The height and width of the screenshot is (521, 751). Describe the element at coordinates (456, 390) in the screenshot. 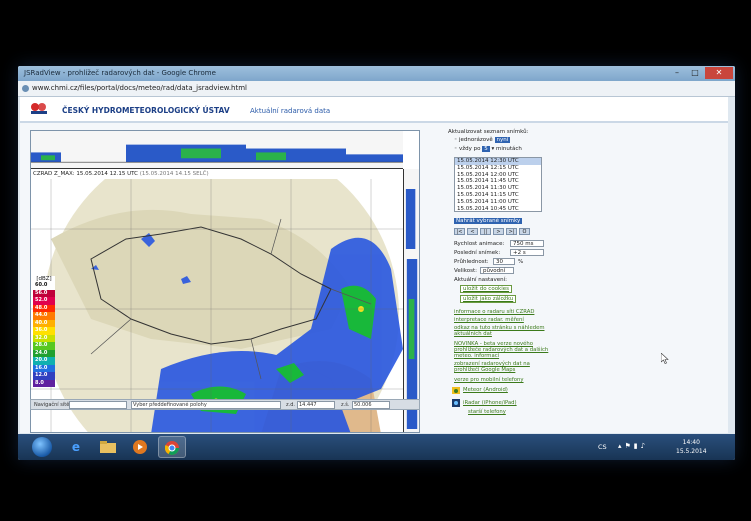

I see `android-icon` at that location.